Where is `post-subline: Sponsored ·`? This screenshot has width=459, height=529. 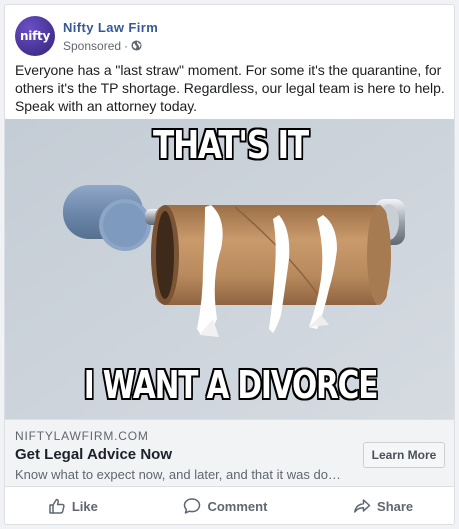
post-subline: Sponsored · is located at coordinates (110, 46).